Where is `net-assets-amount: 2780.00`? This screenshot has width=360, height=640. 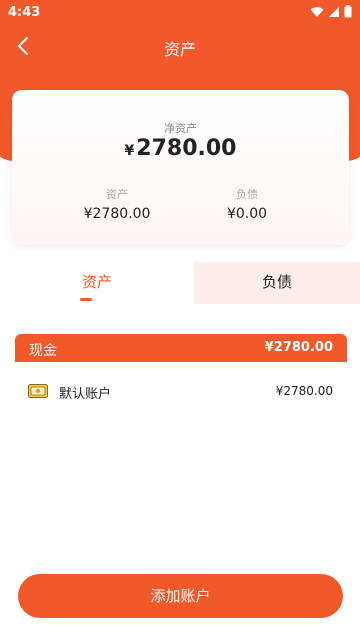 net-assets-amount: 2780.00 is located at coordinates (186, 148).